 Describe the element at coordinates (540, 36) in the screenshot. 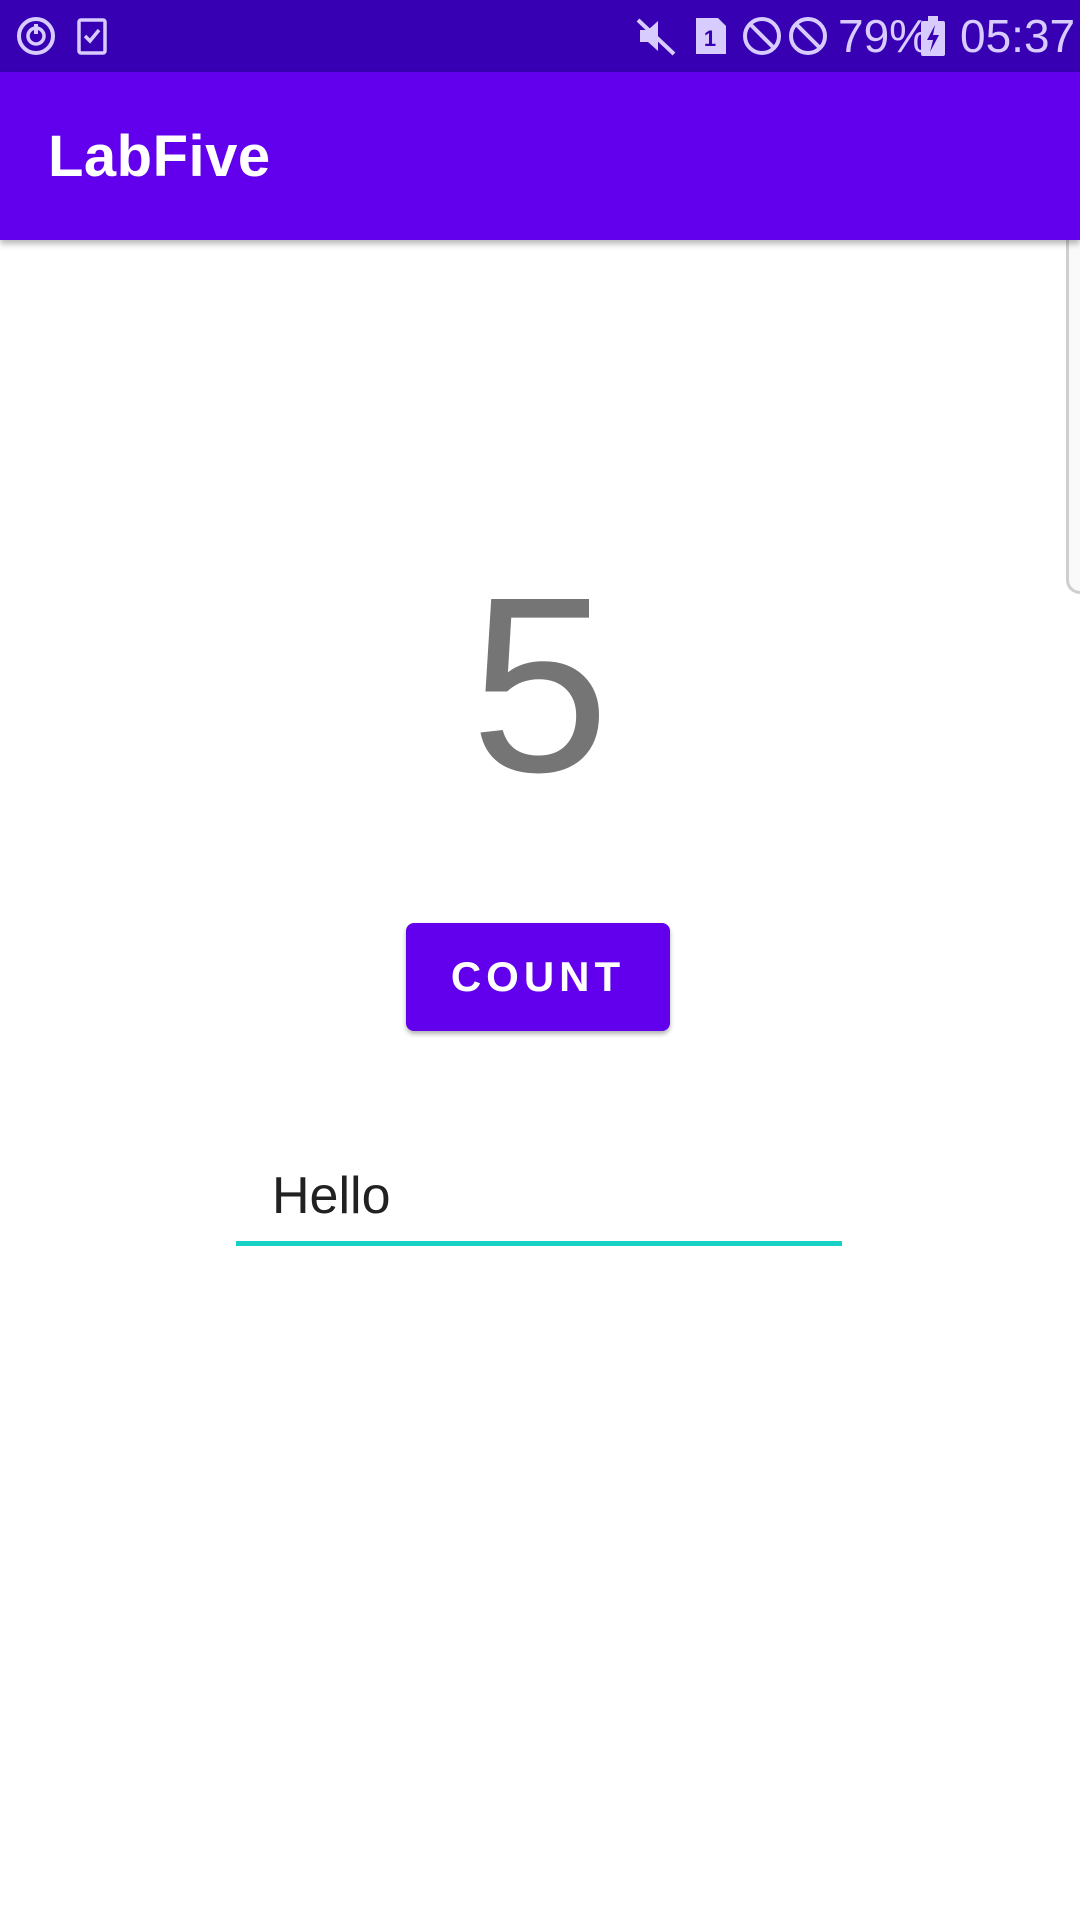

I see `status-bar: 1 79% 05:37` at that location.